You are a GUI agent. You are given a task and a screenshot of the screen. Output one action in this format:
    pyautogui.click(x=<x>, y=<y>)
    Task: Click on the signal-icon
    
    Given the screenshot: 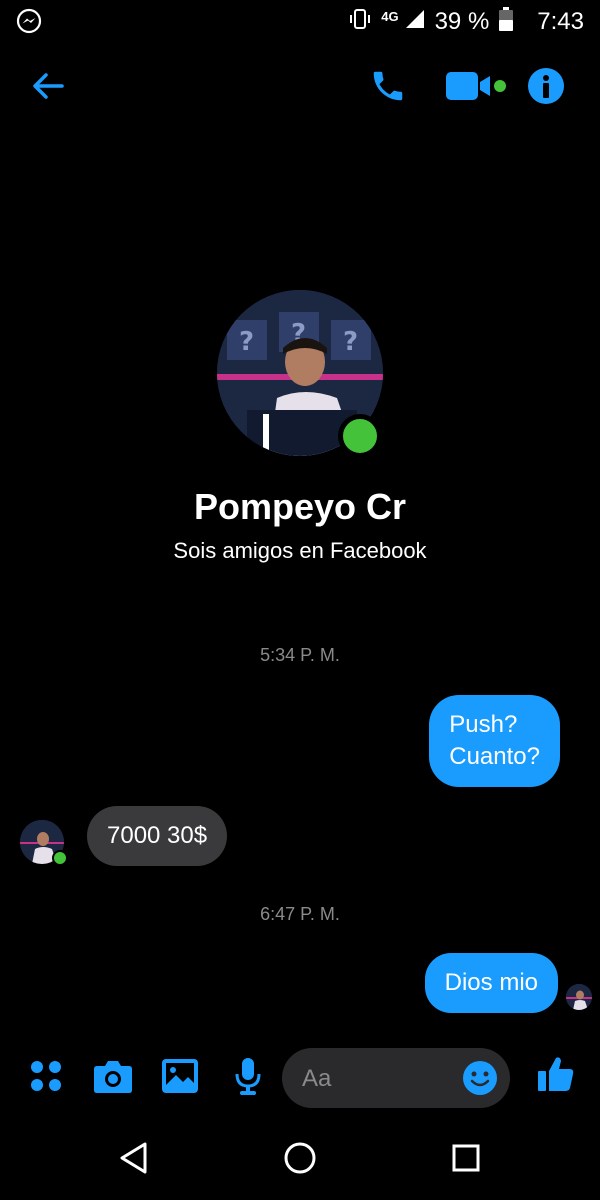 What is the action you would take?
    pyautogui.click(x=415, y=22)
    